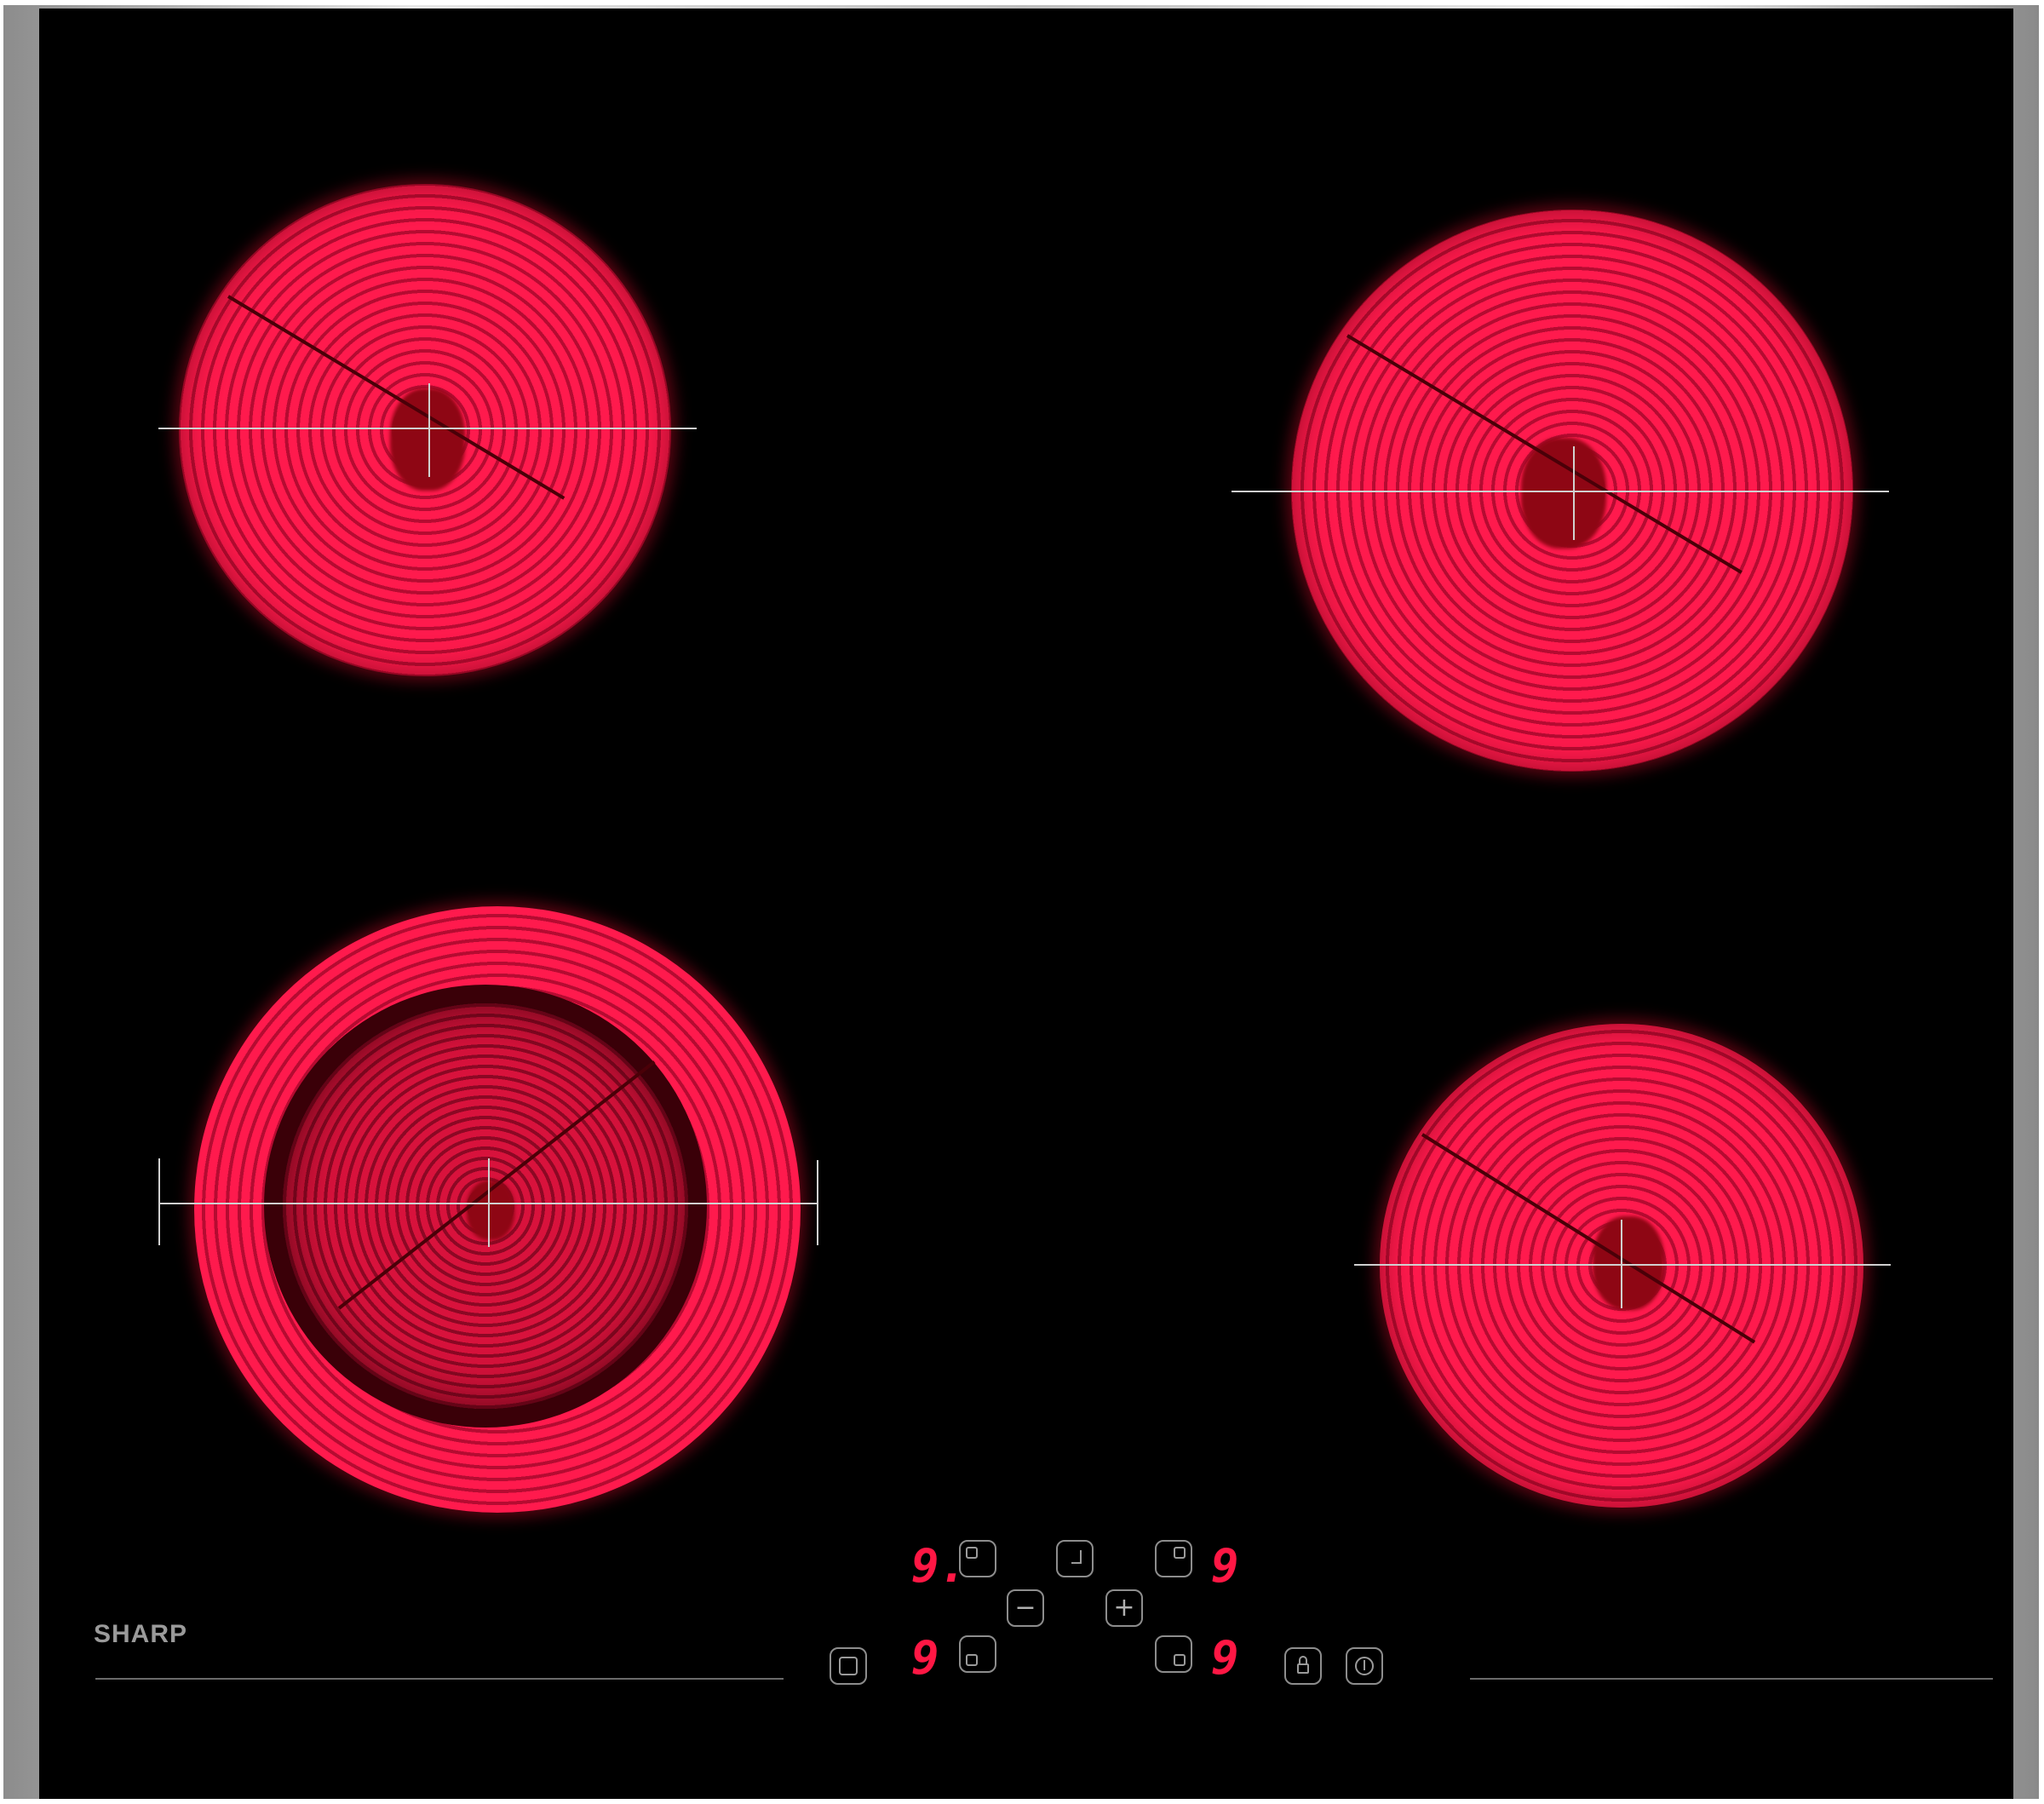  What do you see at coordinates (972, 1553) in the screenshot?
I see `zone-rear-left-icon` at bounding box center [972, 1553].